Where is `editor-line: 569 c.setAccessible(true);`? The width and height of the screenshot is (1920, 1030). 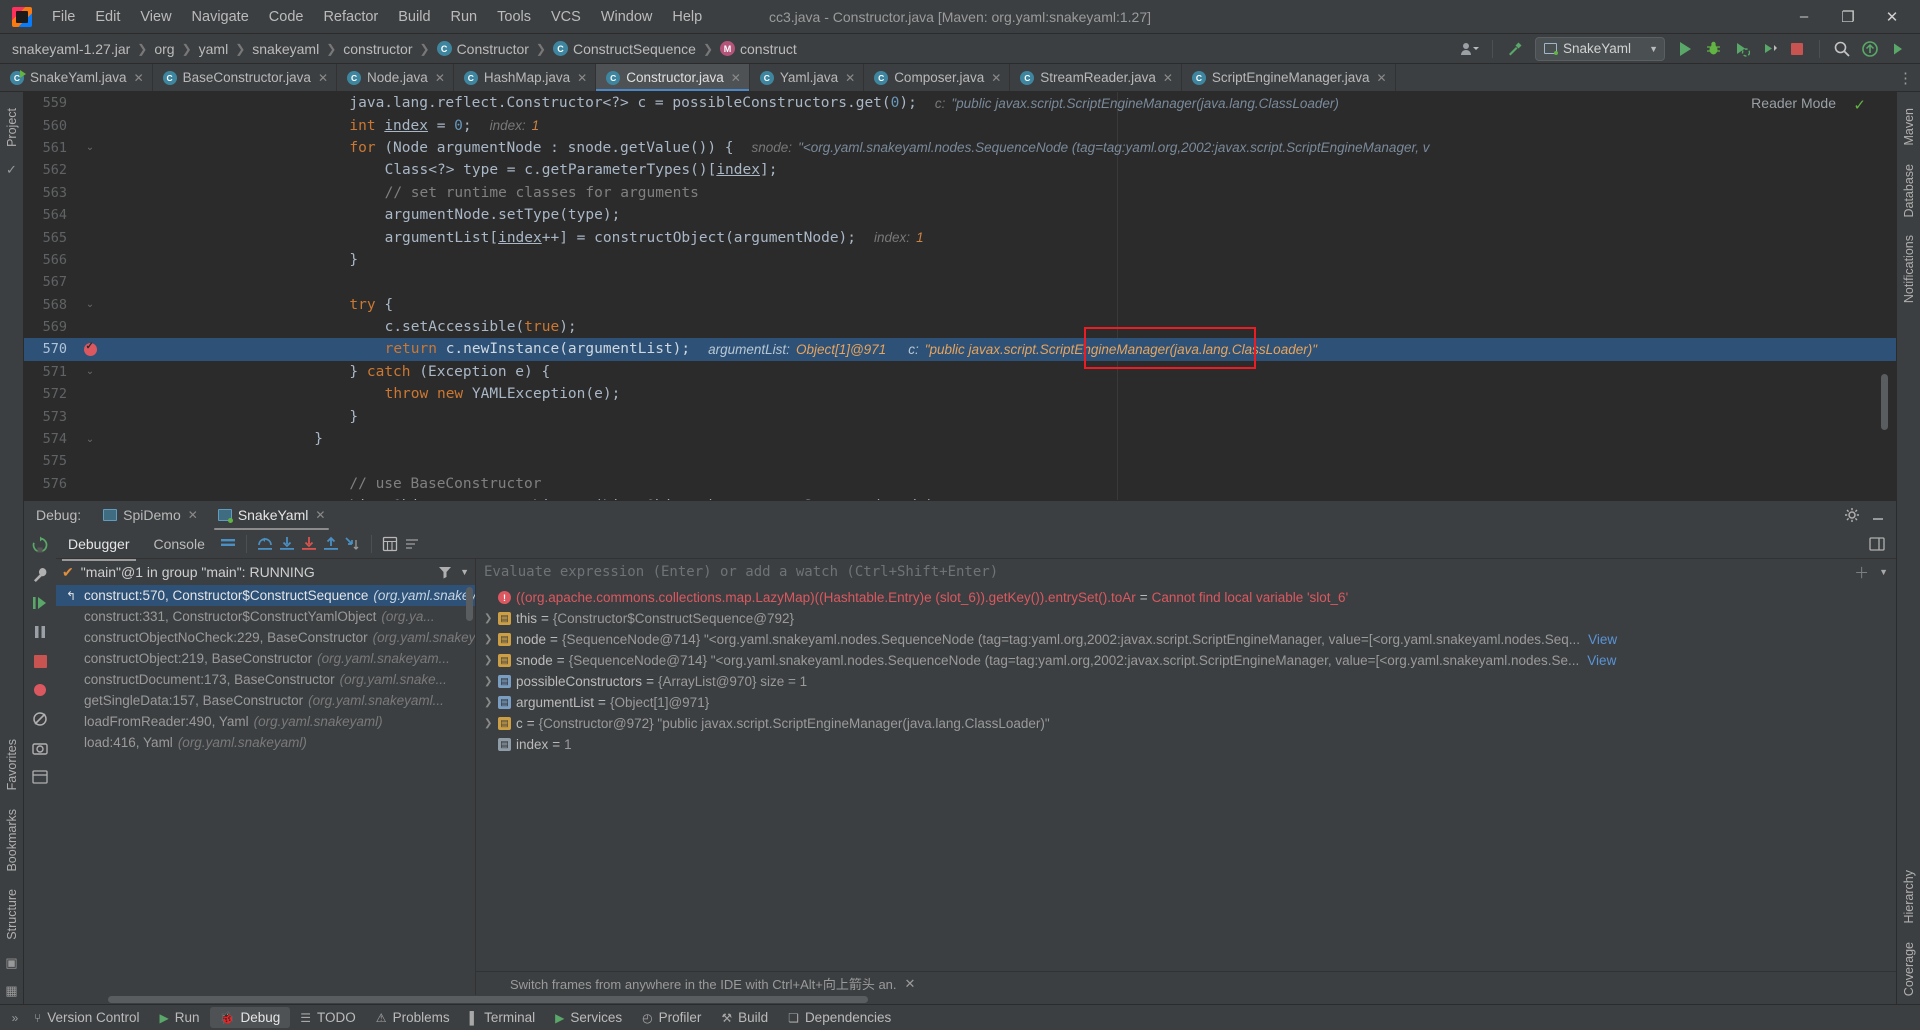
editor-line: 569 c.setAccessible(true); is located at coordinates (960, 327).